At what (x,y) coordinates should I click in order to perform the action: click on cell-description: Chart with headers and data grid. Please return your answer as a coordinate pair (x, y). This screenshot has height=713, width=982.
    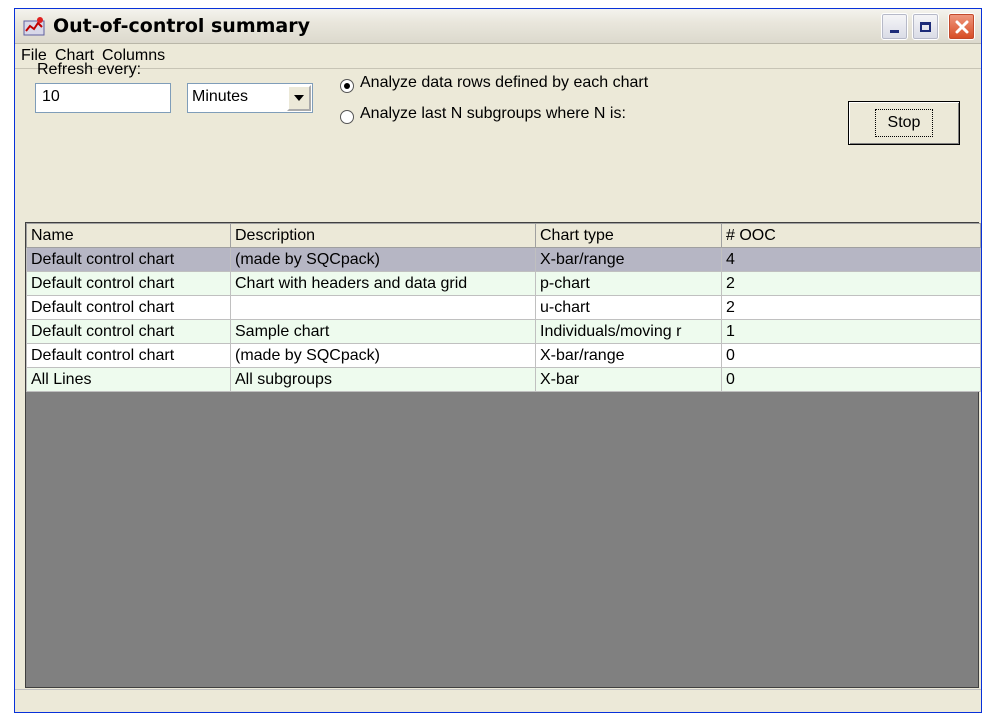
    Looking at the image, I should click on (383, 283).